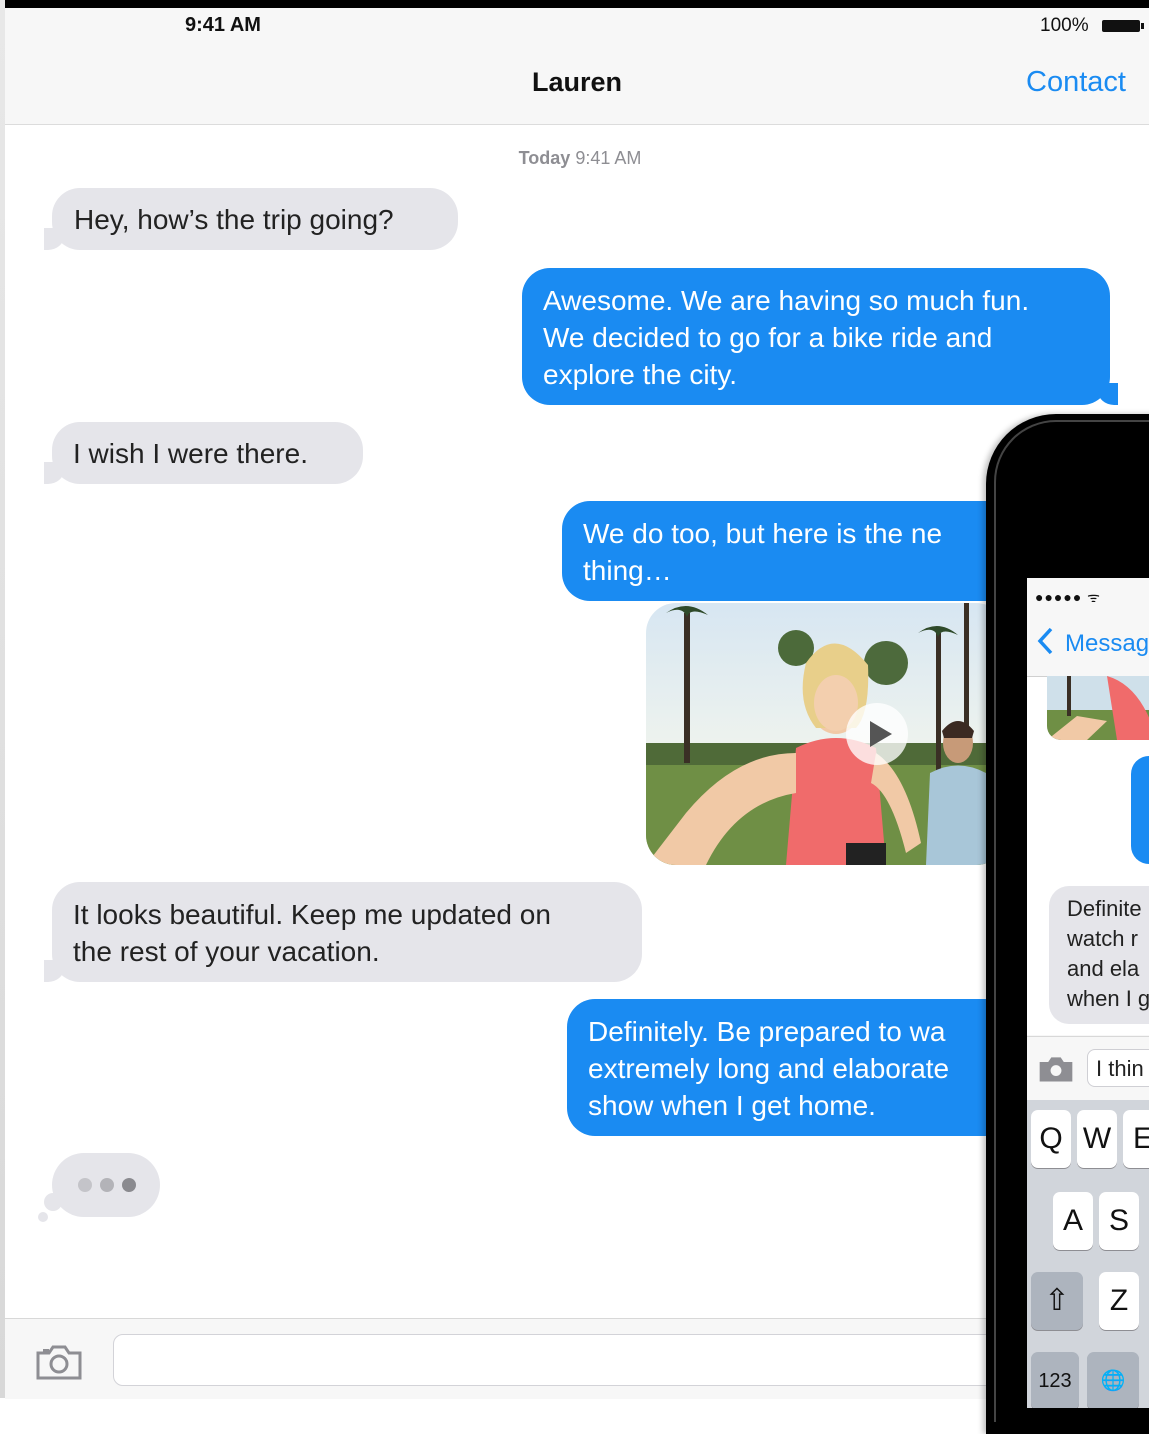 This screenshot has width=1149, height=1434. Describe the element at coordinates (1098, 708) in the screenshot. I see `iphone-photo-thumbnail` at that location.